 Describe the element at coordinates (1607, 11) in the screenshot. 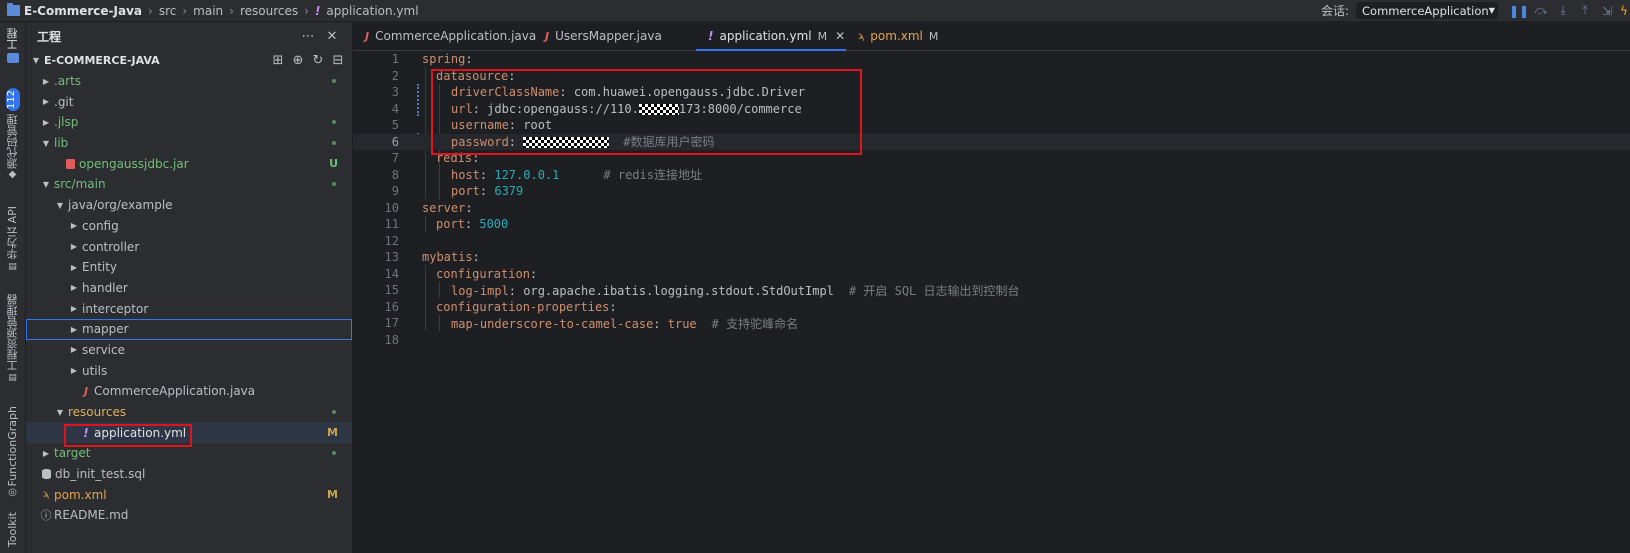

I see `run-to-cursor-icon: ⇲` at that location.